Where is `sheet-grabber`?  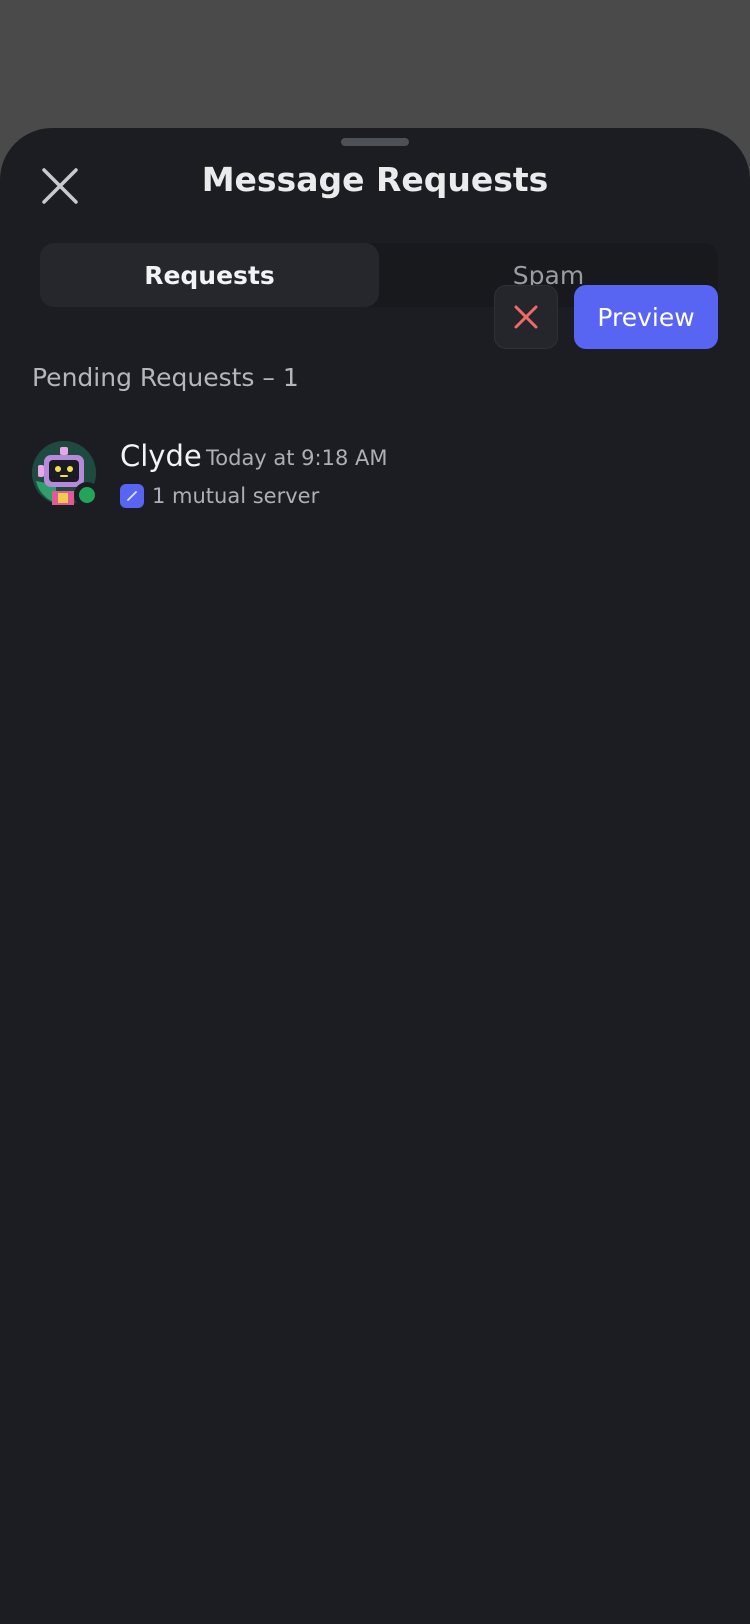 sheet-grabber is located at coordinates (375, 142).